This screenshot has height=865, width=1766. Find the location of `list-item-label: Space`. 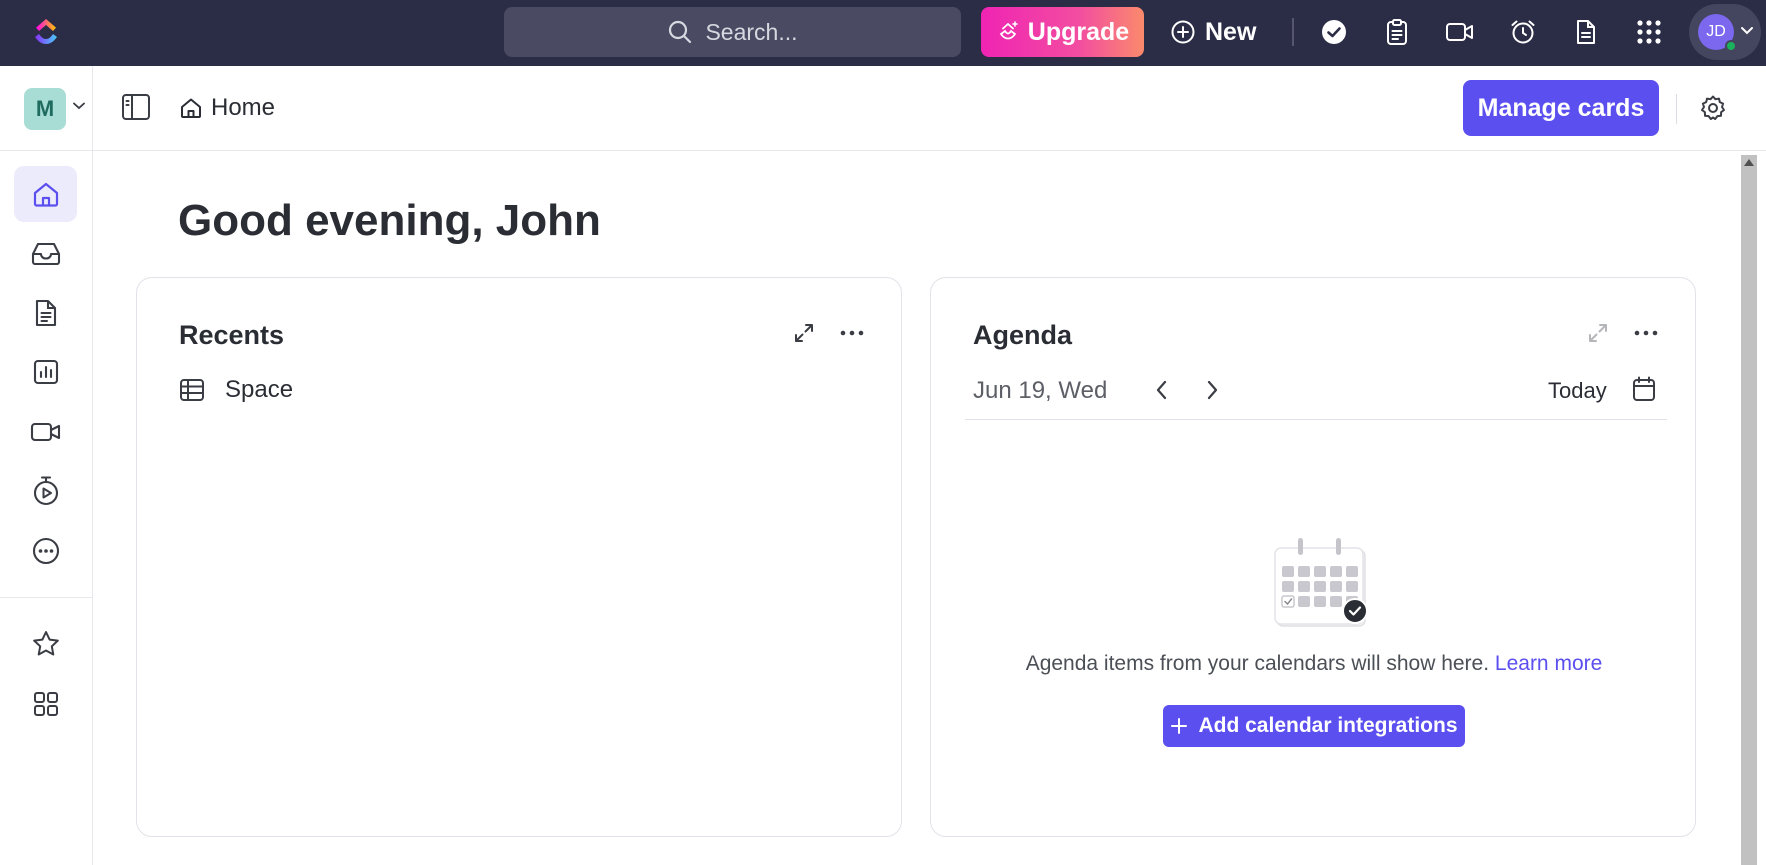

list-item-label: Space is located at coordinates (259, 389).